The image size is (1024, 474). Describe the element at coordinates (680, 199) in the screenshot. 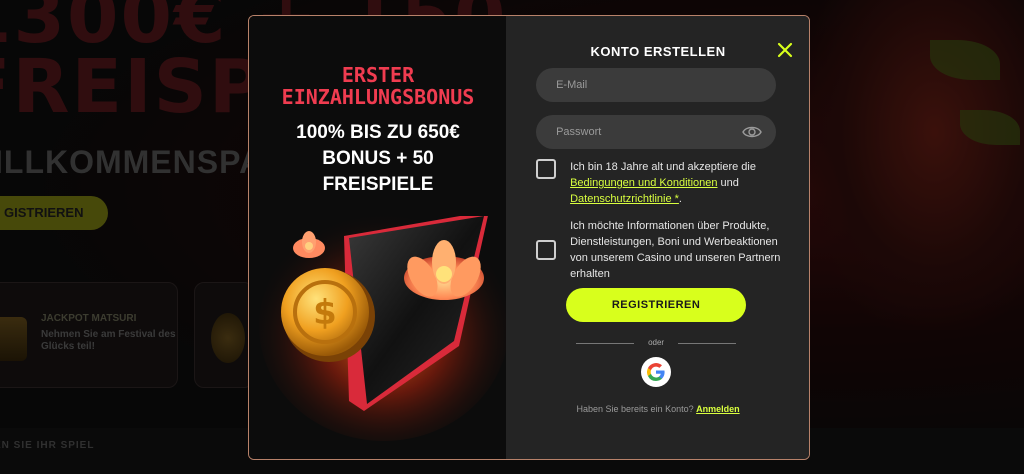

I see `terms-suffix: .` at that location.